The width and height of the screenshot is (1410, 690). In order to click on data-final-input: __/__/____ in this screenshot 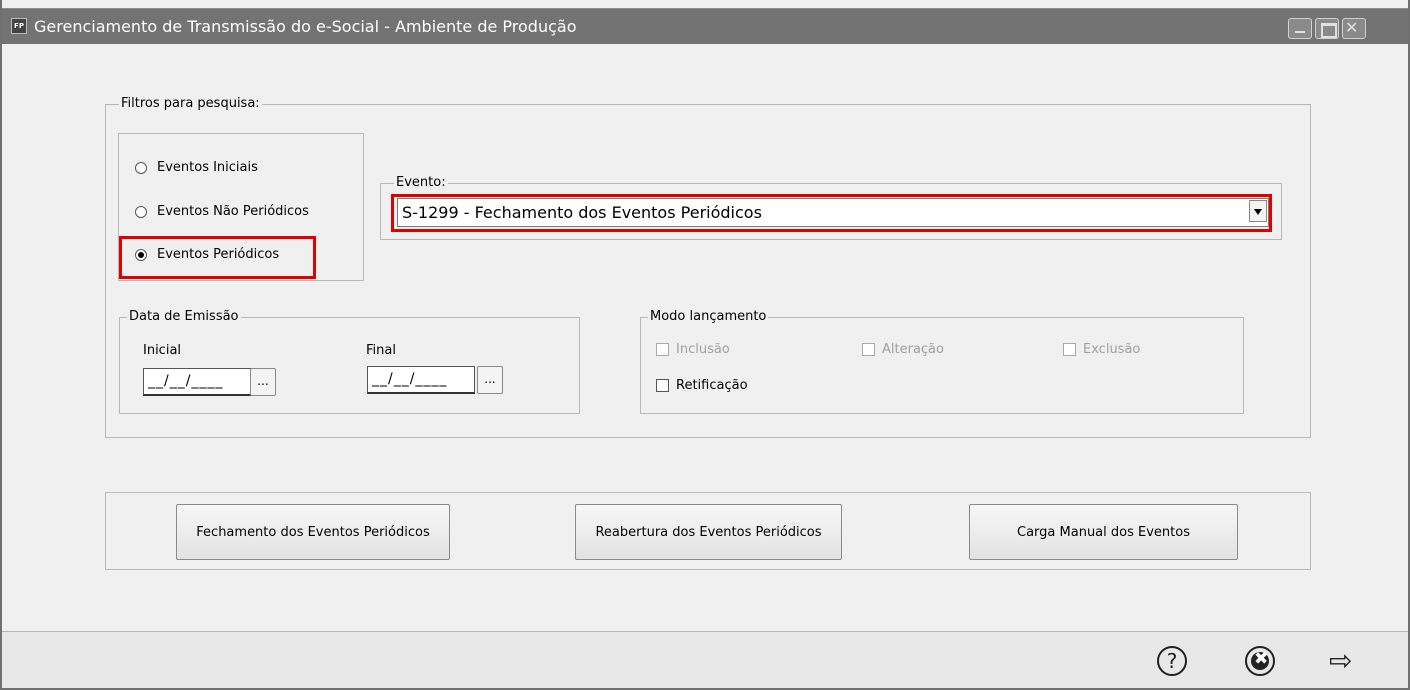, I will do `click(421, 380)`.